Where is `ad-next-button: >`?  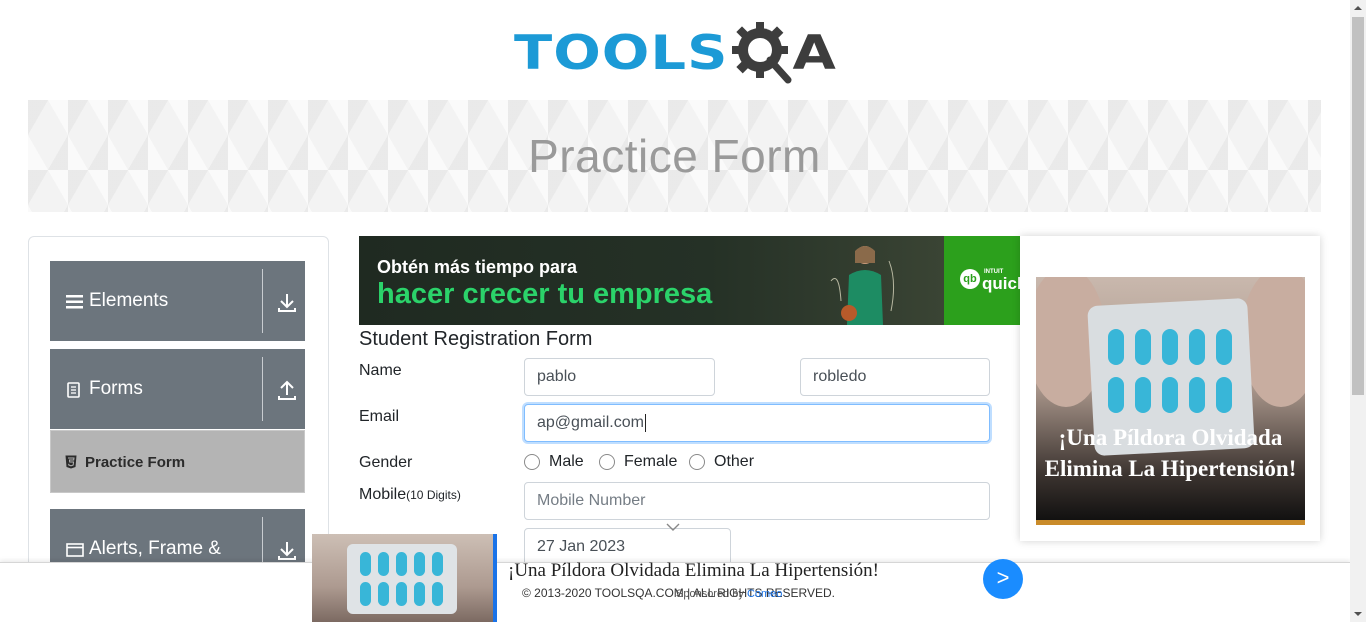 ad-next-button: > is located at coordinates (1003, 579).